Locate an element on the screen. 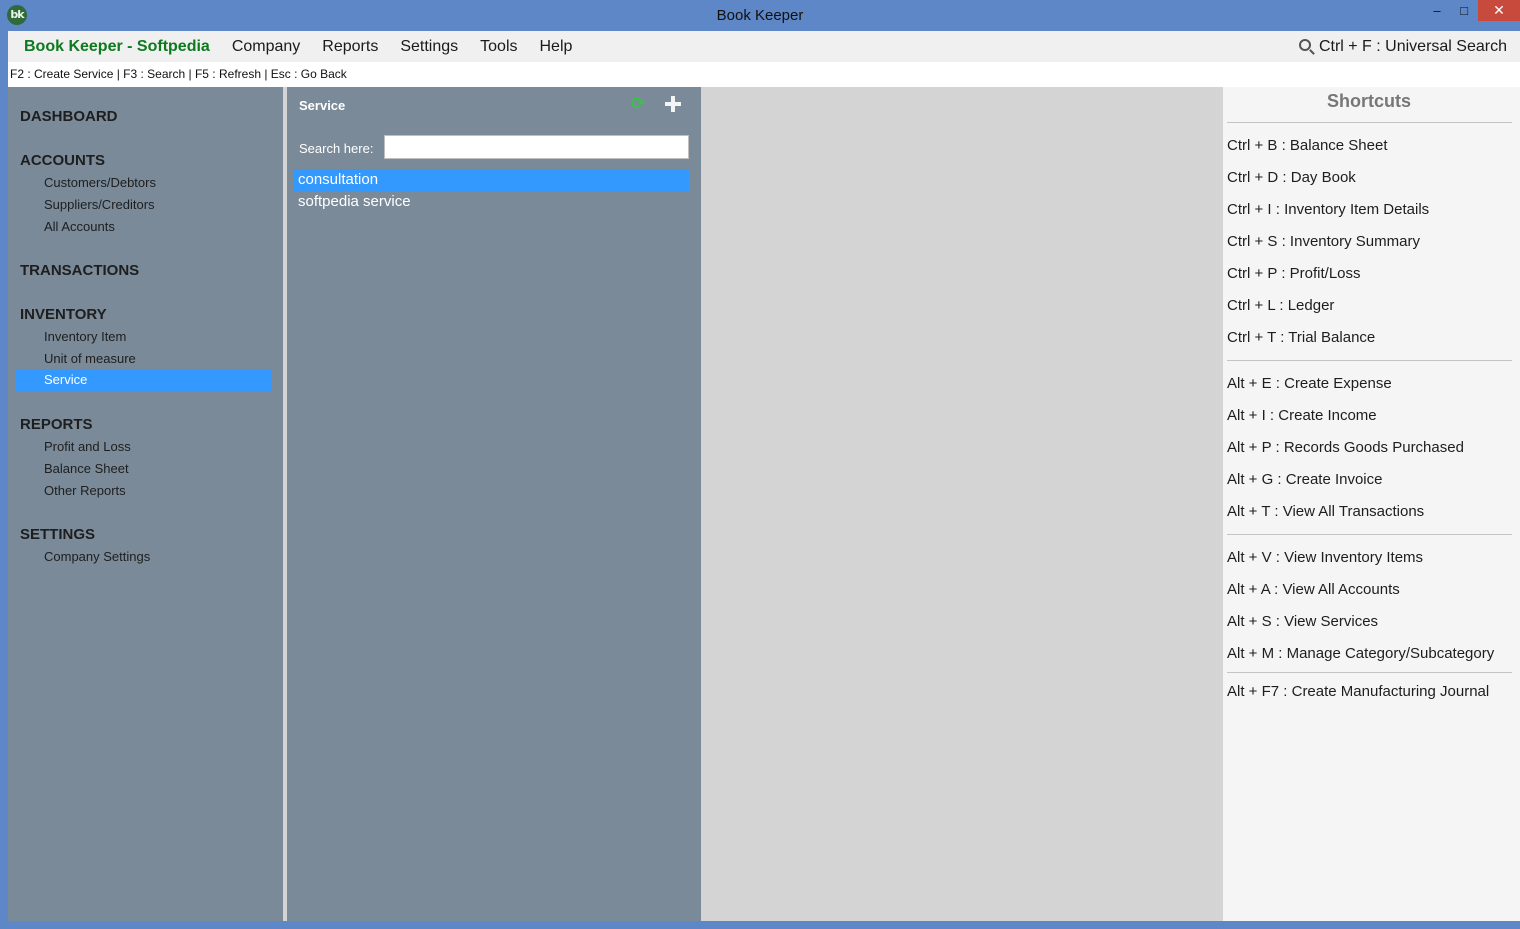  sidebar-section-accounts: ACCOUNTS is located at coordinates (62, 160).